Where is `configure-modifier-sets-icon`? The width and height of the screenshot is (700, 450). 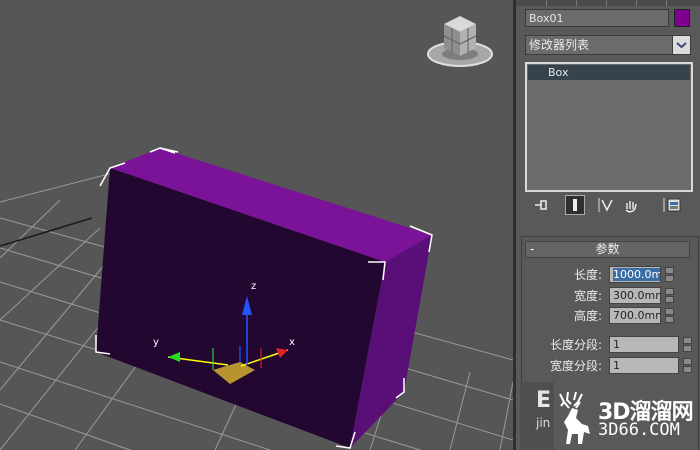
configure-modifier-sets-icon is located at coordinates (673, 205).